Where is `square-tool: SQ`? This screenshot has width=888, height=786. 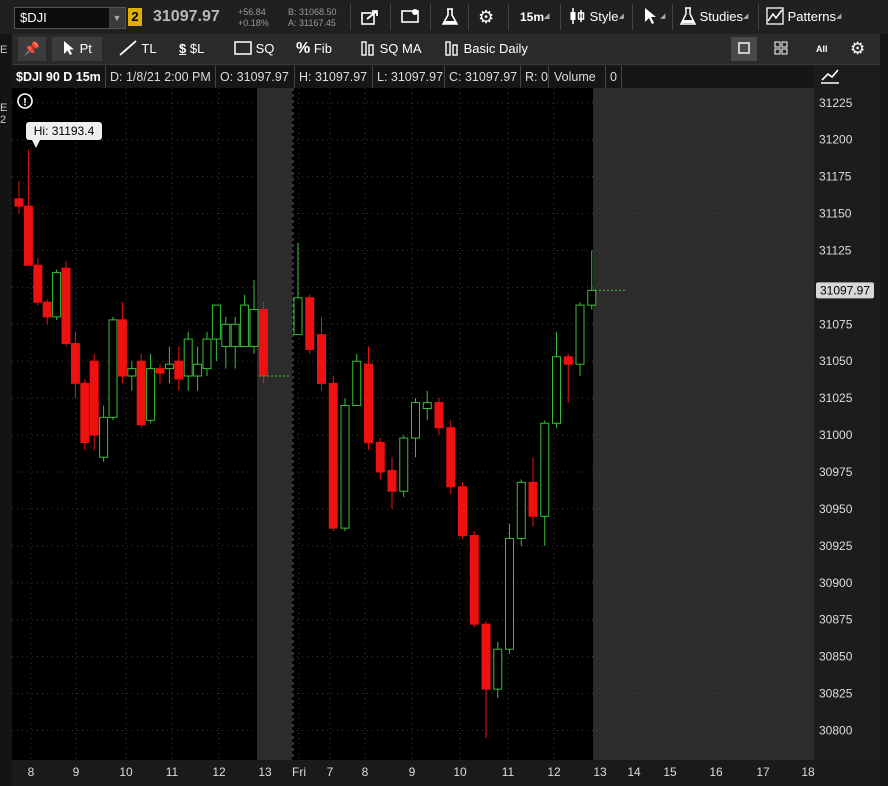 square-tool: SQ is located at coordinates (259, 49).